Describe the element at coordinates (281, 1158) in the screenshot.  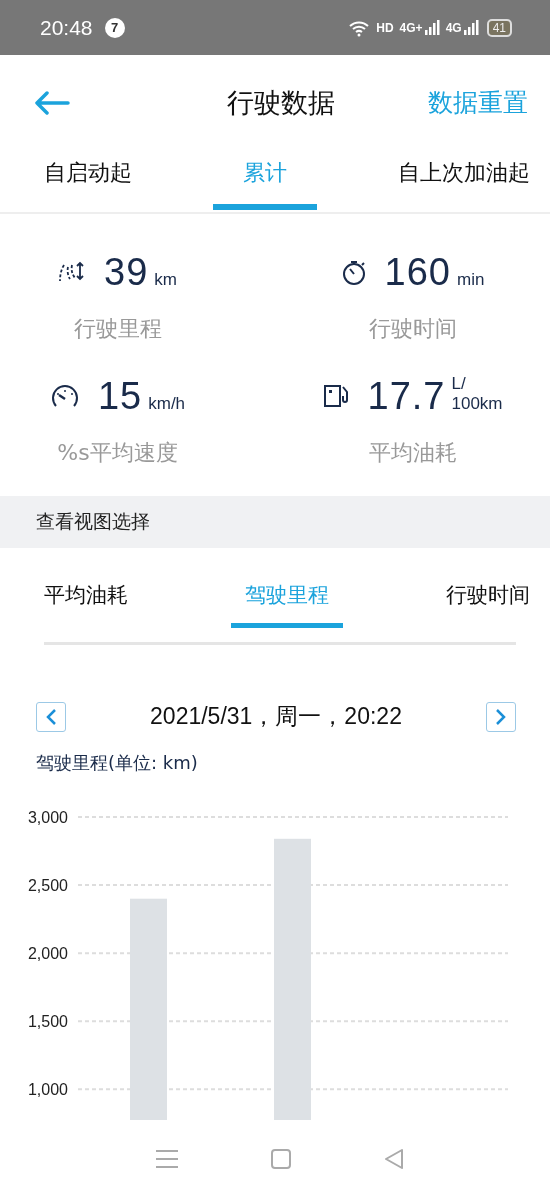
I see `square-icon` at that location.